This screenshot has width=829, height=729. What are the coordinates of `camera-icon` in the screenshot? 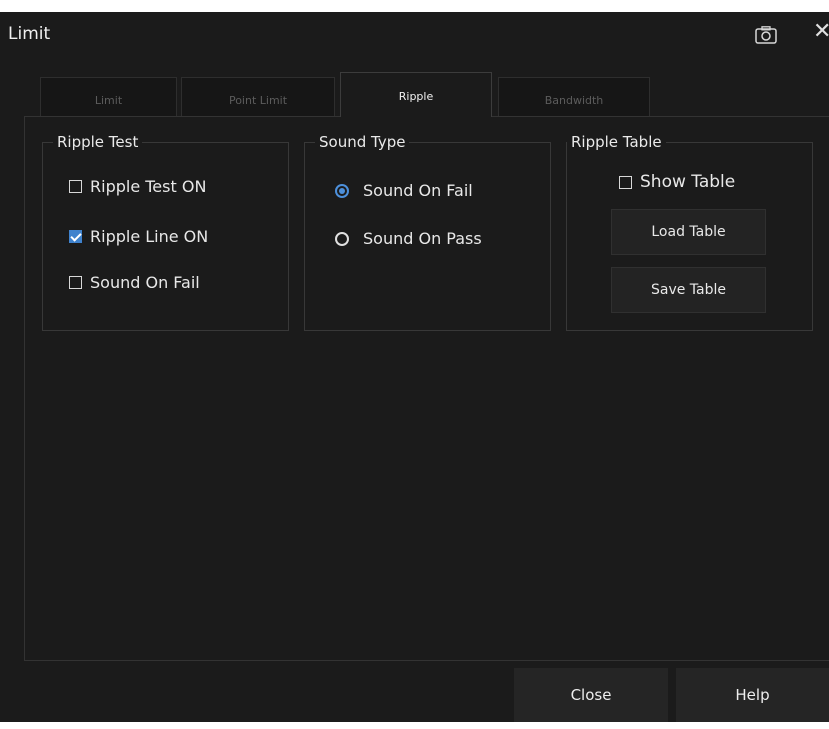 It's located at (766, 35).